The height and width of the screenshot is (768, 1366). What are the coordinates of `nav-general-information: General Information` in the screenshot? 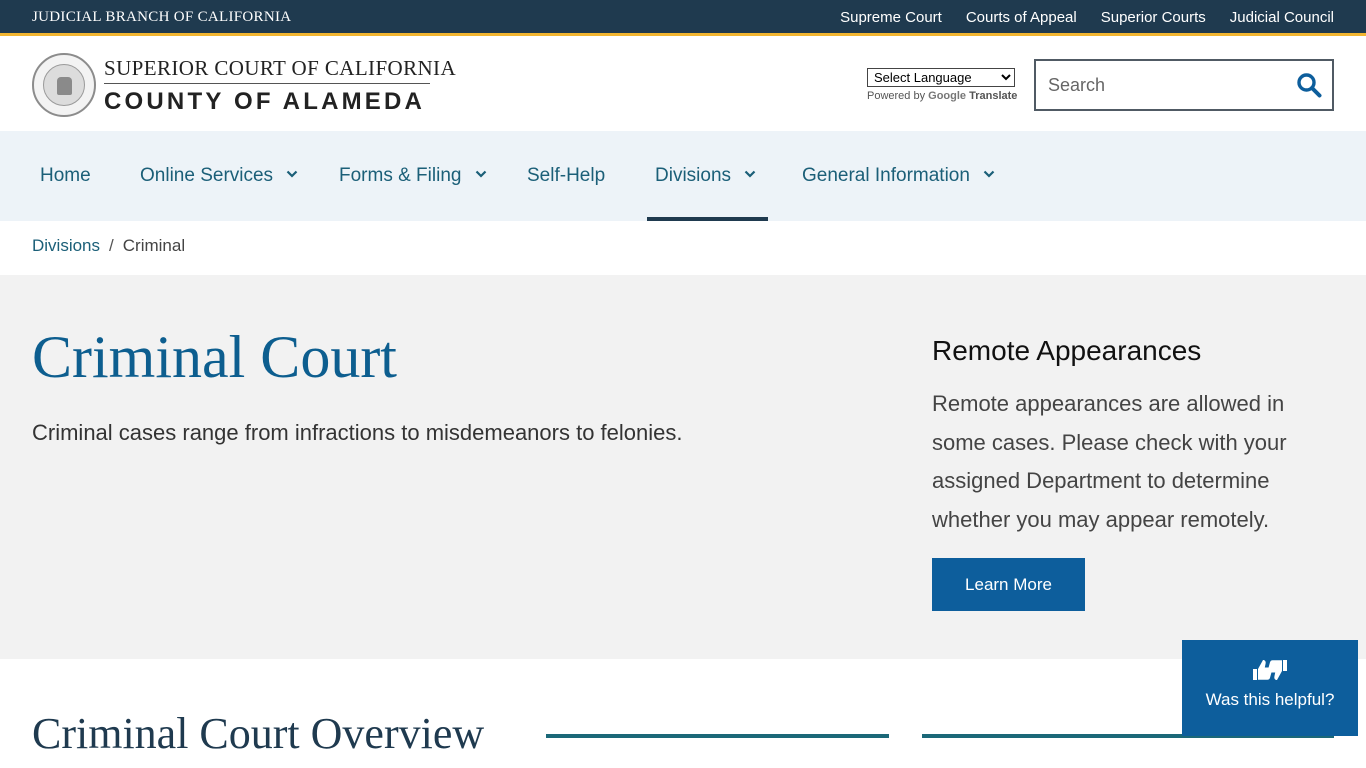 It's located at (898, 176).